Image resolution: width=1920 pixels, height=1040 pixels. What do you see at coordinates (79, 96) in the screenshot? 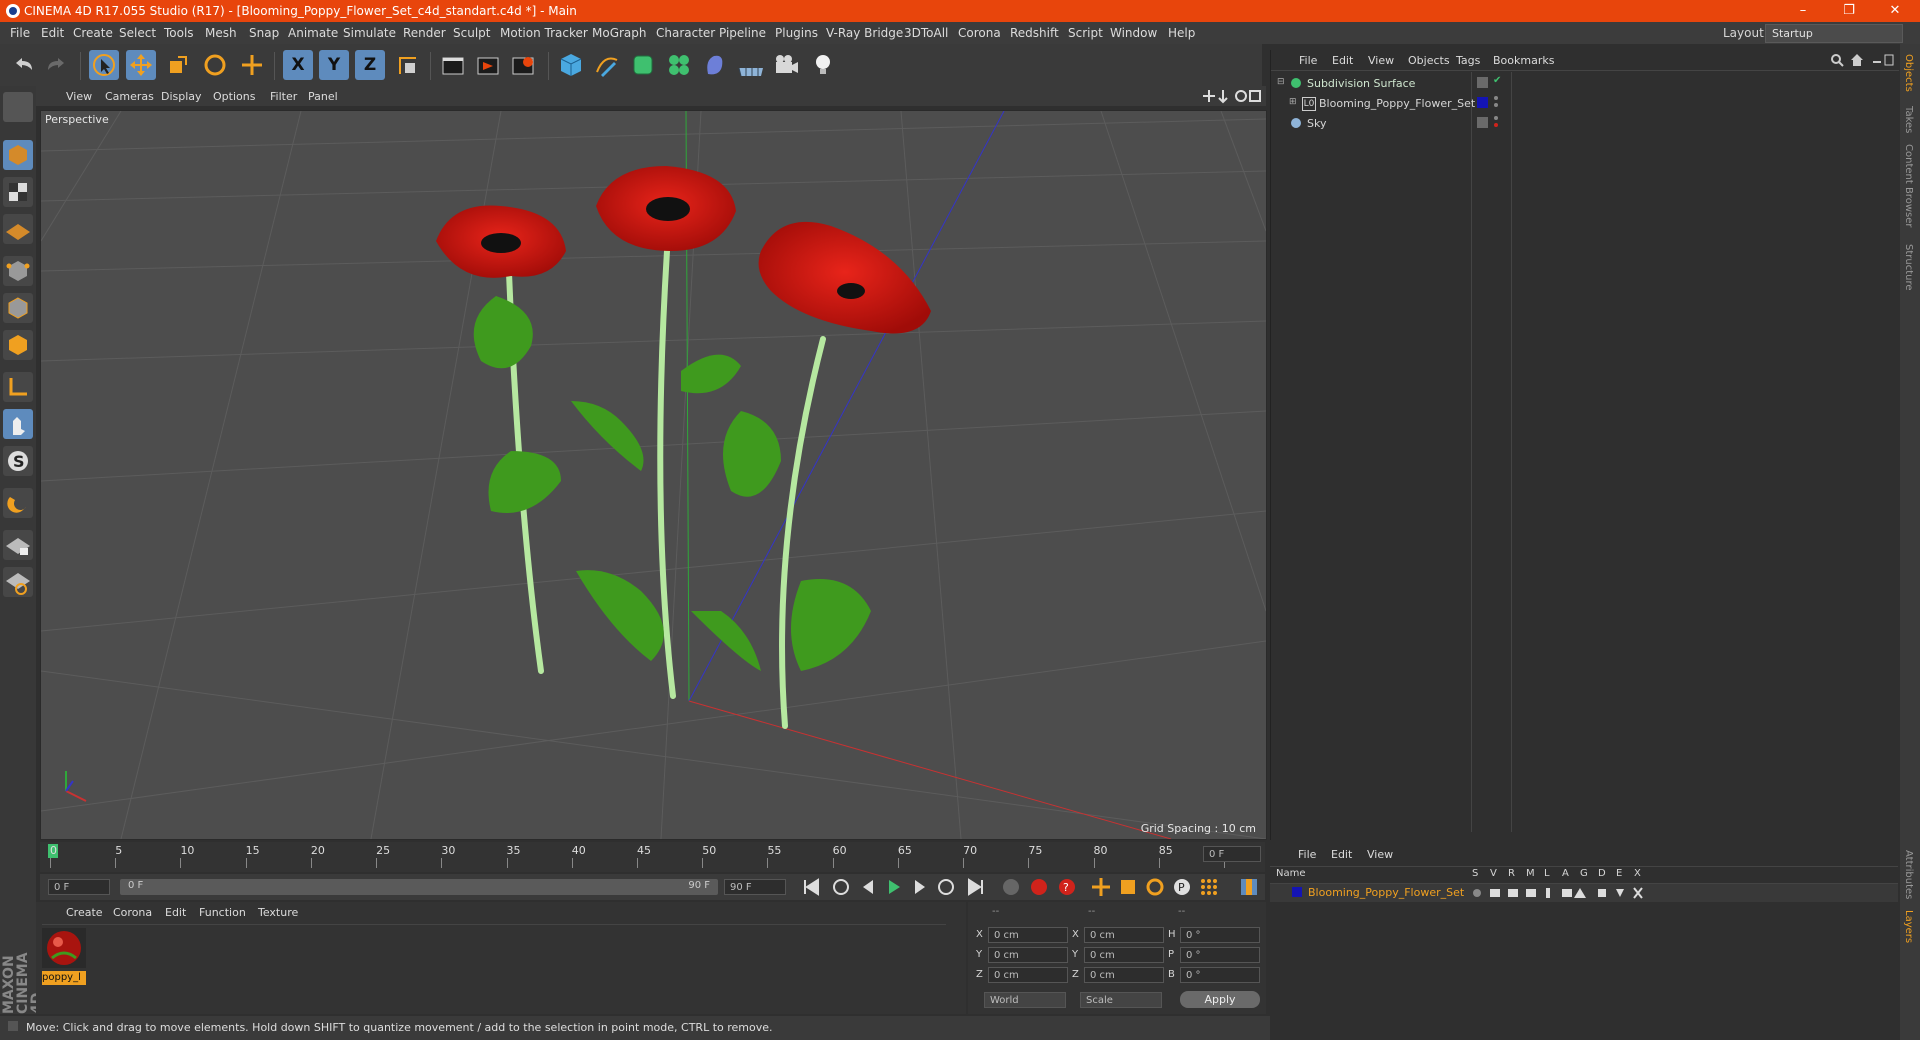
I see `viewport-menu-view: View` at bounding box center [79, 96].